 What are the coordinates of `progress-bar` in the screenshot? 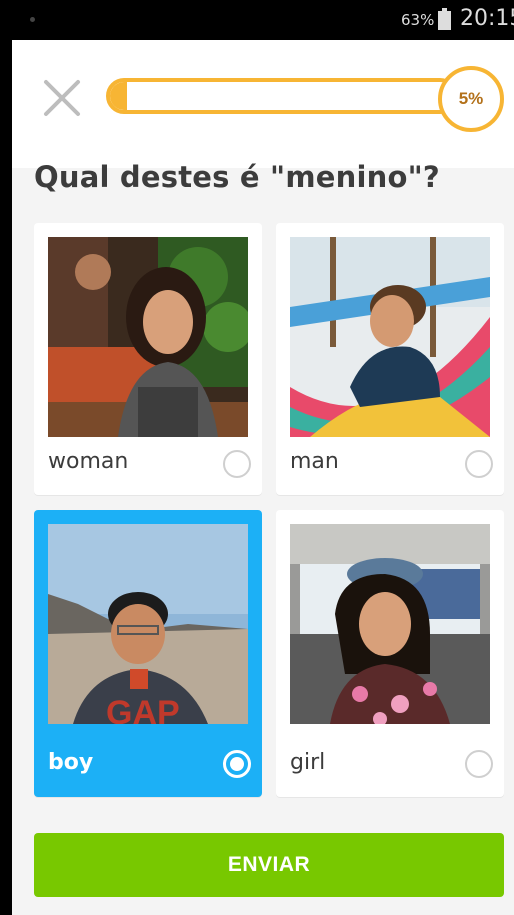 It's located at (282, 96).